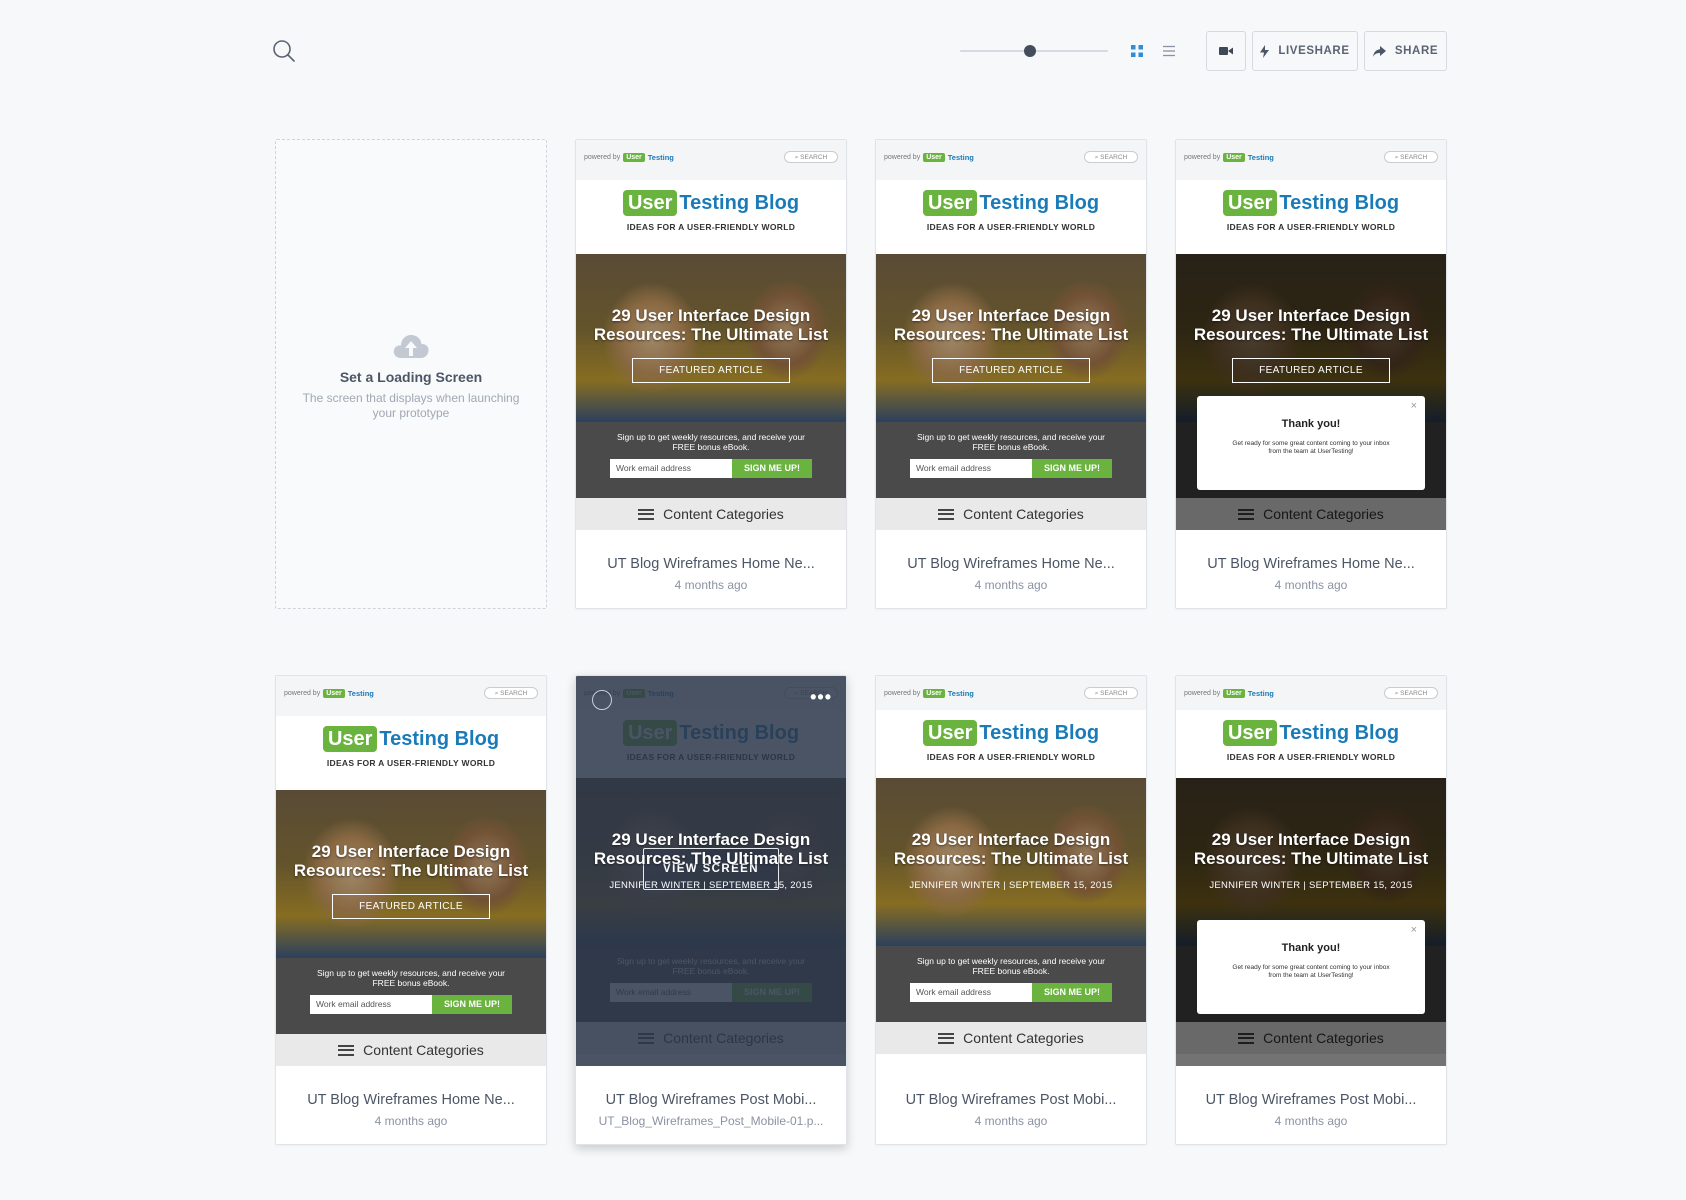 Image resolution: width=1686 pixels, height=1200 pixels. I want to click on zoom-slider, so click(1034, 51).